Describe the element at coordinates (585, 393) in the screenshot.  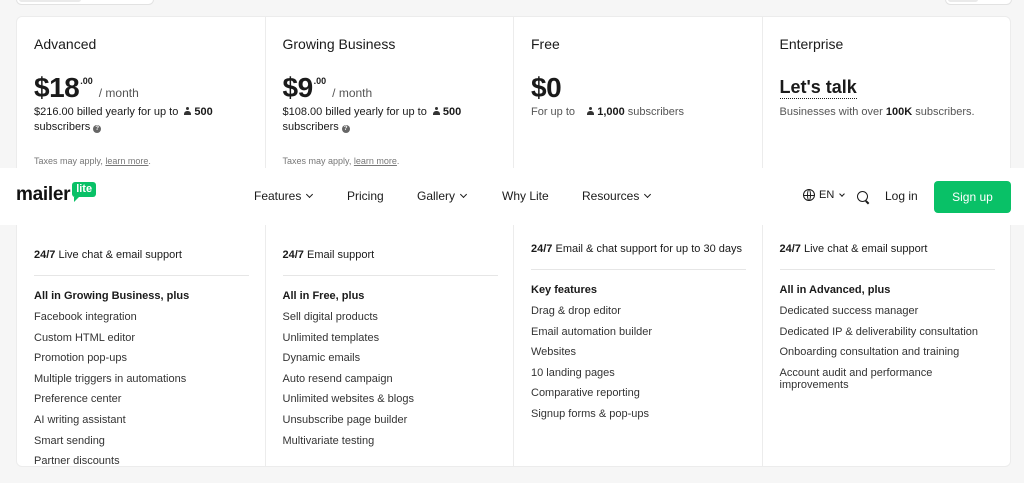
I see `list-item: Comparative reporting` at that location.